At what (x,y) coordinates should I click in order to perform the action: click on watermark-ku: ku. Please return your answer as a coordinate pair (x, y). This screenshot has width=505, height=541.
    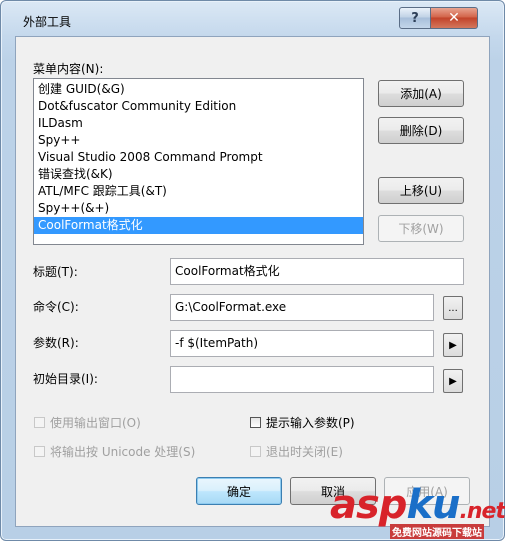
    Looking at the image, I should click on (433, 505).